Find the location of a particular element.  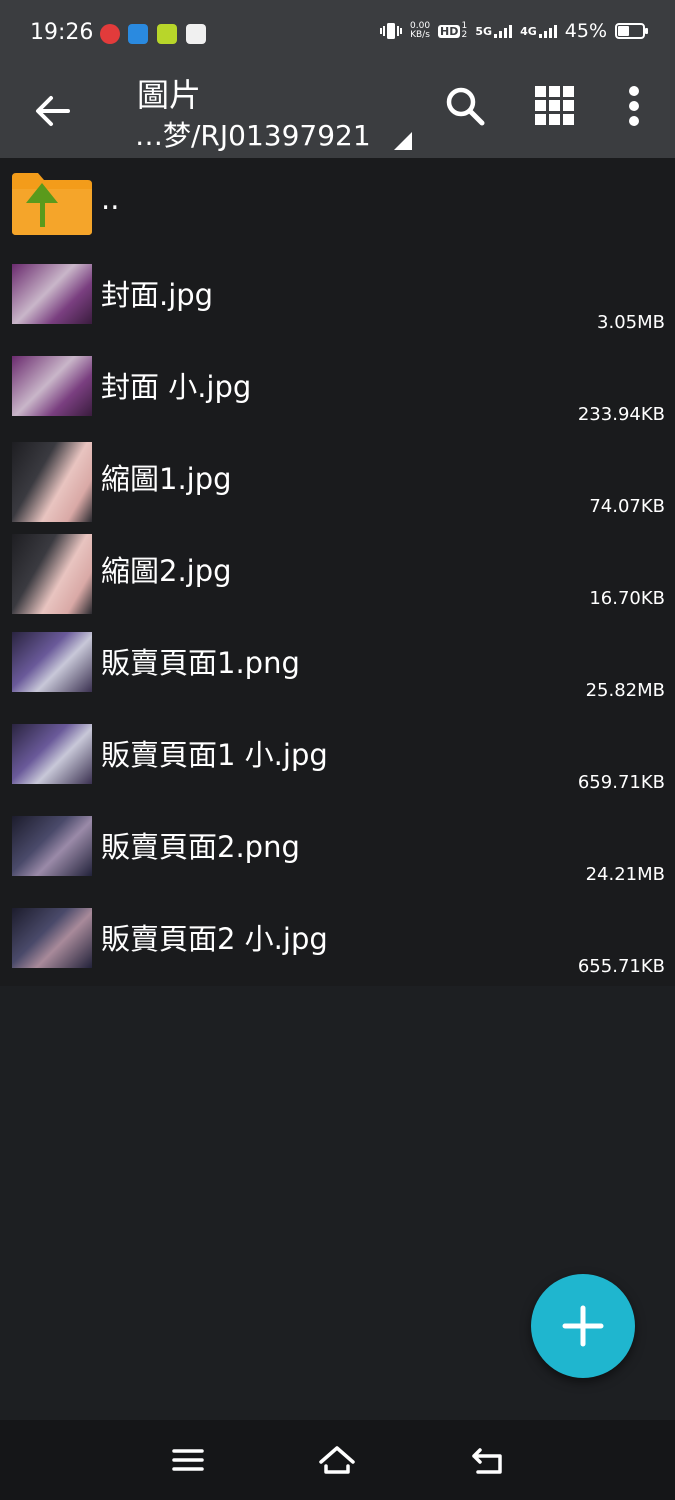

search-icon is located at coordinates (465, 106).